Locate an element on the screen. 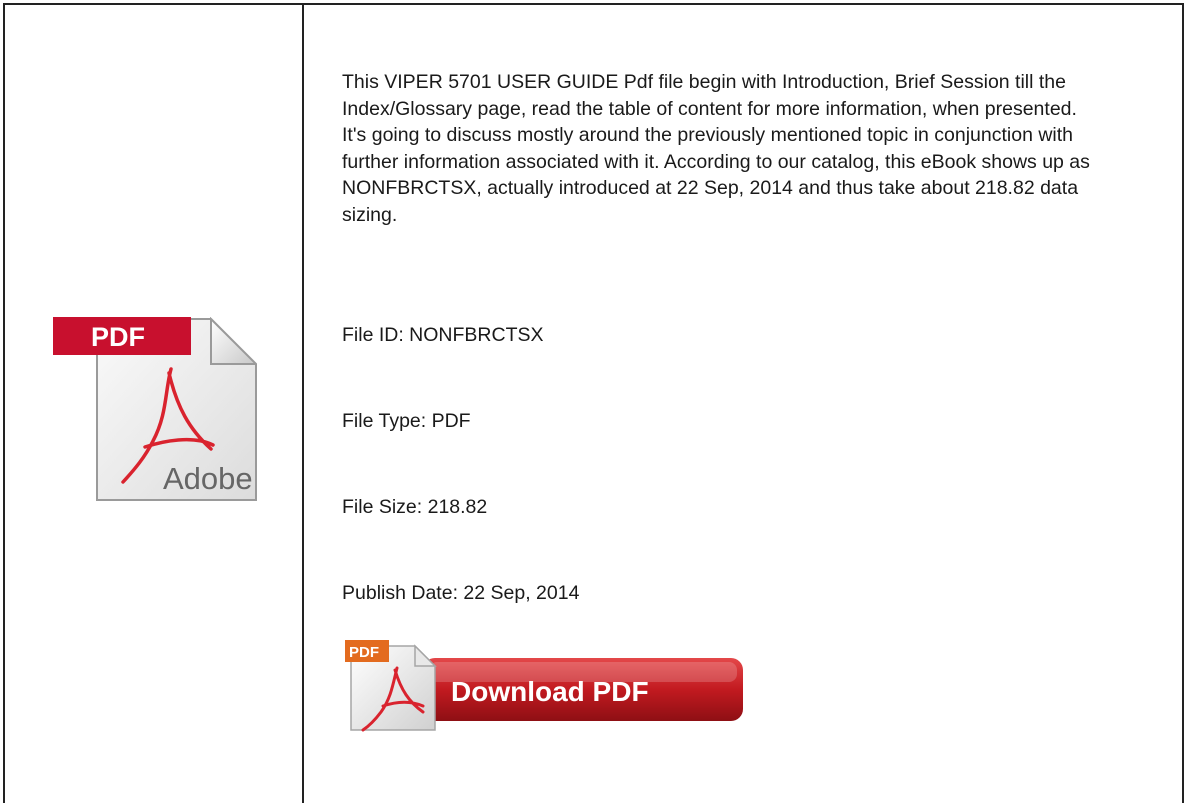  pdf-file-icon: PDF Adobe is located at coordinates (156, 409).